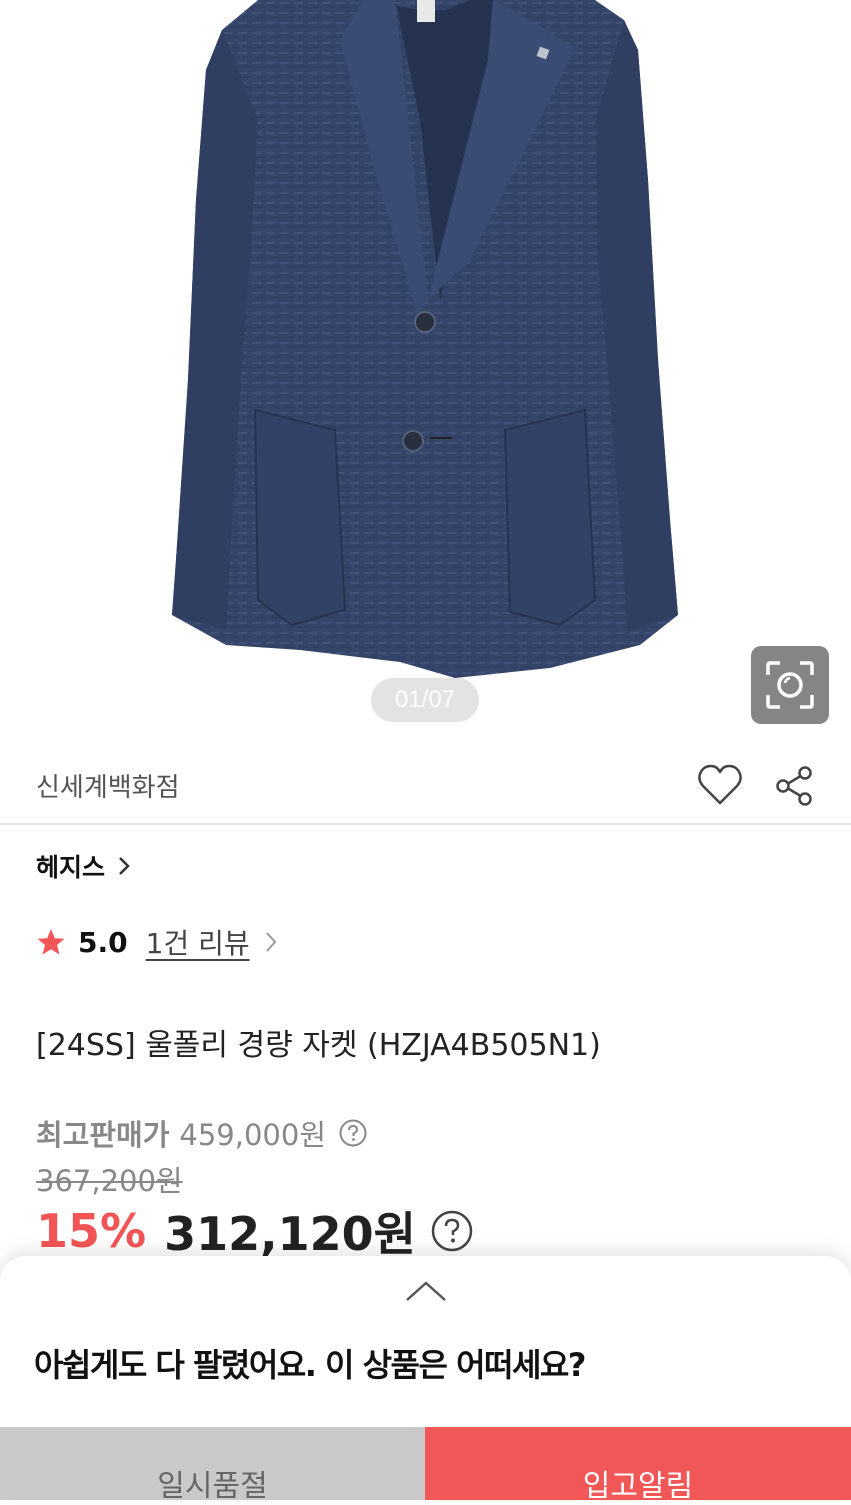 This screenshot has width=851, height=1505. Describe the element at coordinates (103, 1135) in the screenshot. I see `max-price-label: 최고판매가` at that location.